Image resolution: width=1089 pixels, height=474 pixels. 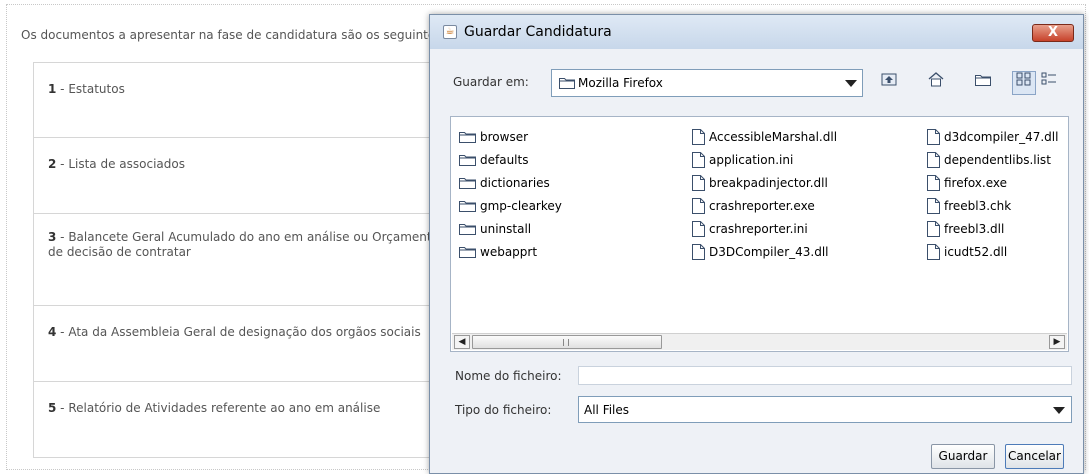 I want to click on file-name: d3dcompiler_47.dll, so click(x=1001, y=136).